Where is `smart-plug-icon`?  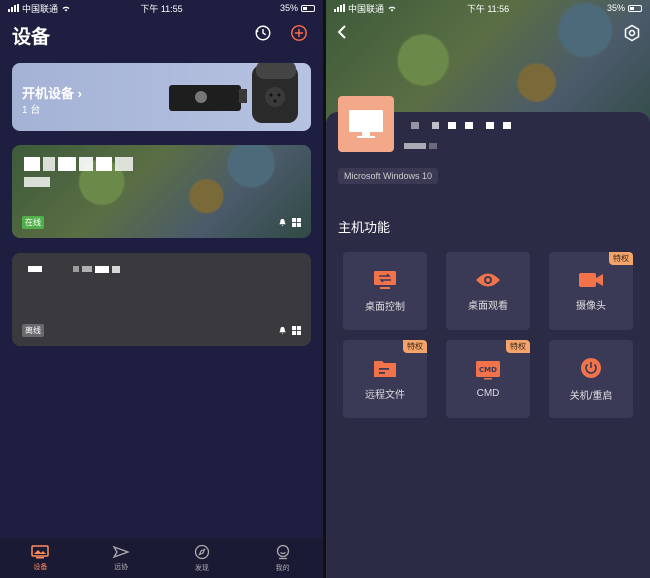
smart-plug-icon is located at coordinates (275, 93).